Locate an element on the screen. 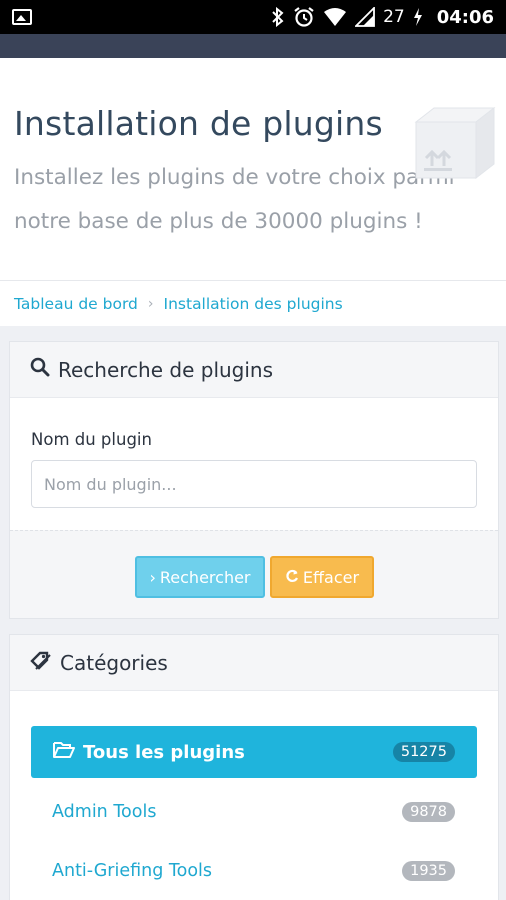 The height and width of the screenshot is (900, 506). panel-header: Catégories is located at coordinates (254, 663).